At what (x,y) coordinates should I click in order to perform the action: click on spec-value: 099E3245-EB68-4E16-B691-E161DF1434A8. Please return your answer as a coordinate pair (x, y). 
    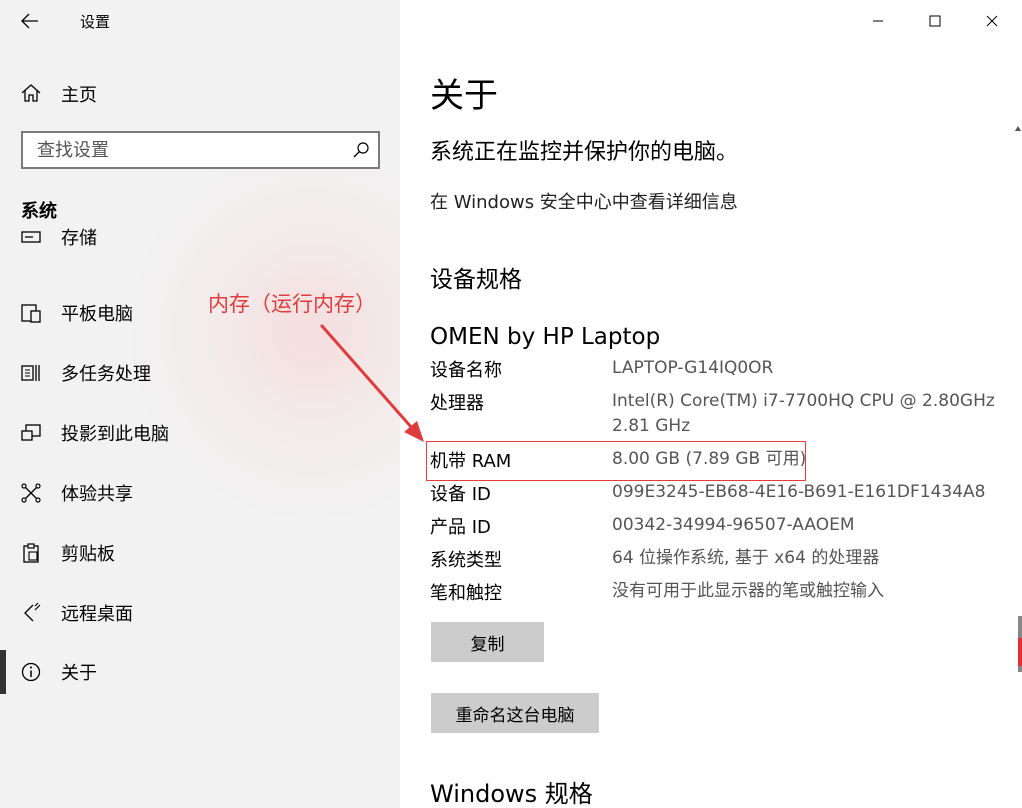
    Looking at the image, I should click on (799, 492).